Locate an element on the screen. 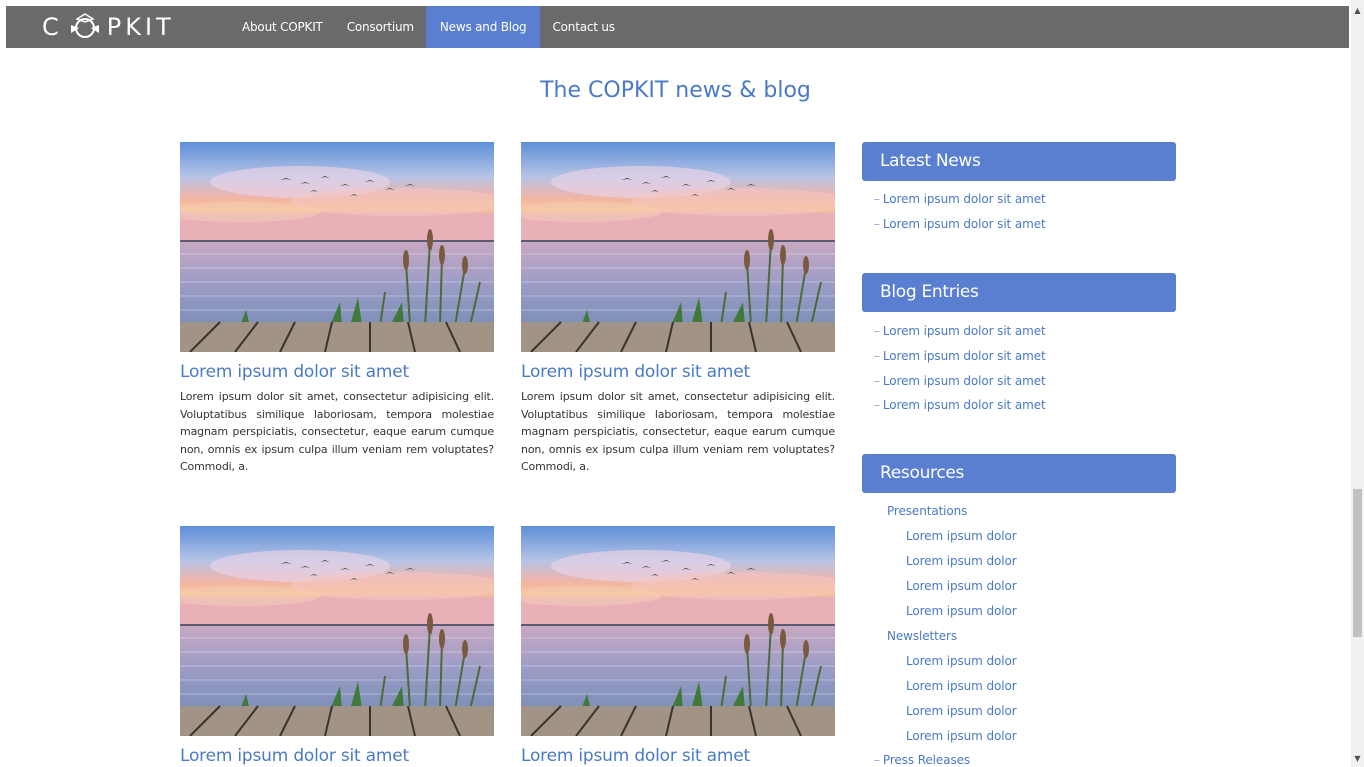 The height and width of the screenshot is (767, 1364). nav-item-news-and-blog: News and Blog is located at coordinates (483, 27).